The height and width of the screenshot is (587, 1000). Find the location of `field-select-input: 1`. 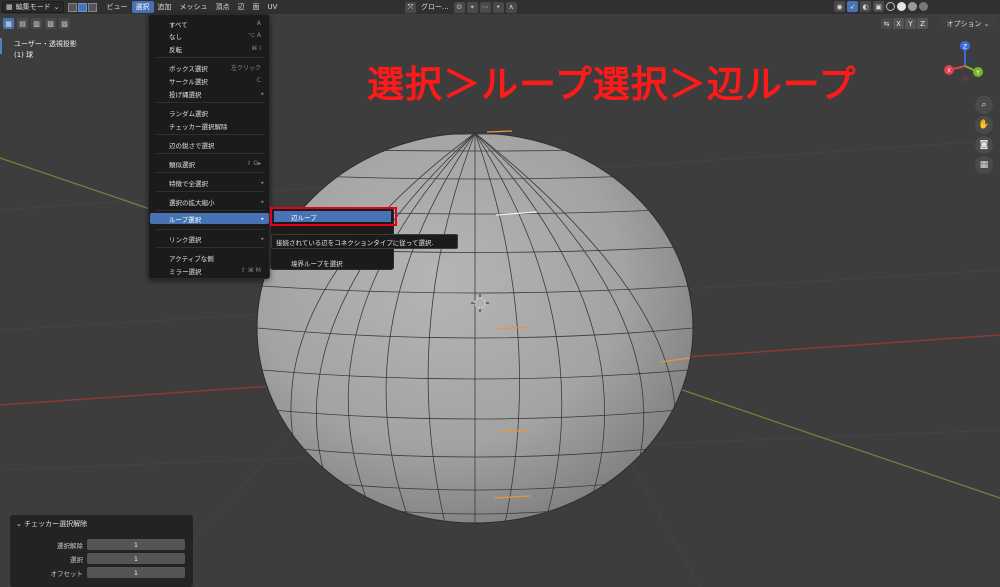

field-select-input: 1 is located at coordinates (136, 558).